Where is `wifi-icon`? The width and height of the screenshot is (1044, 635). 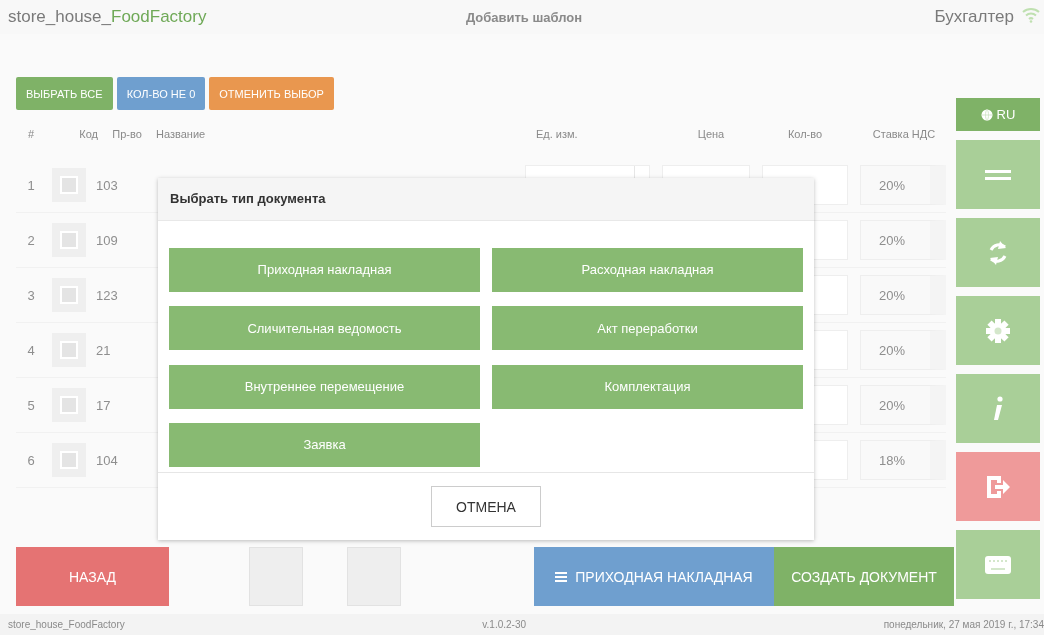
wifi-icon is located at coordinates (1031, 15).